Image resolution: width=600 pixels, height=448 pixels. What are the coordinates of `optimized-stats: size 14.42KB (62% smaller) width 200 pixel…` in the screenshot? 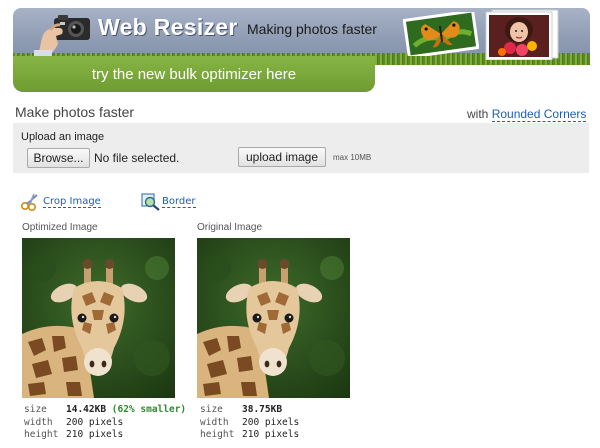 It's located at (105, 423).